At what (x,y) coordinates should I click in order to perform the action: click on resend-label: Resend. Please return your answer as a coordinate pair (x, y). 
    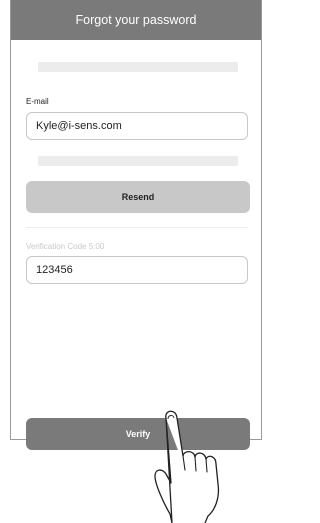
    Looking at the image, I should click on (138, 197).